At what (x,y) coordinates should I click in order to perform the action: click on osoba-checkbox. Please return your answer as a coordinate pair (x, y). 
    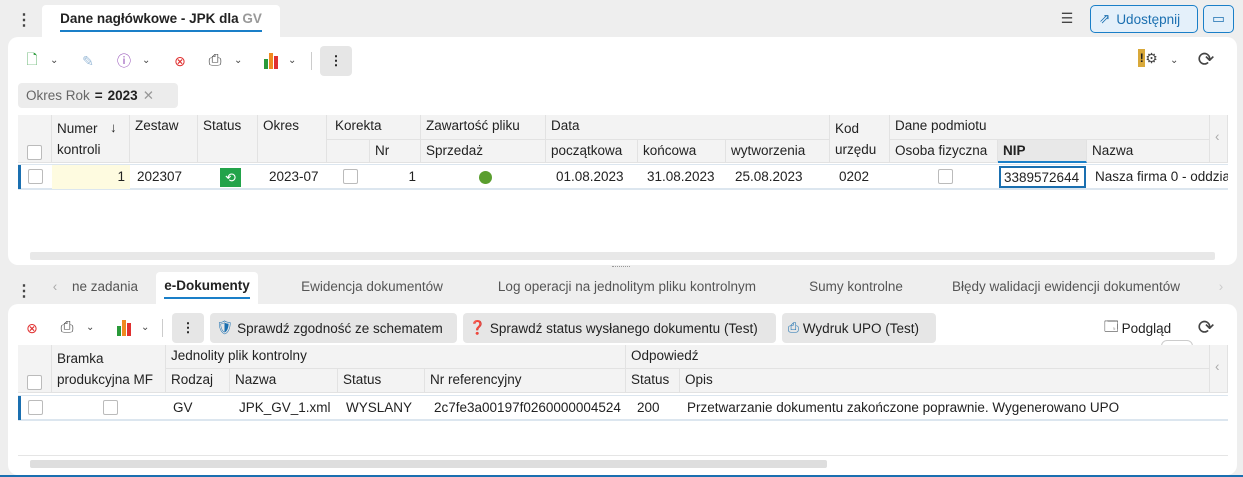
    Looking at the image, I should click on (945, 176).